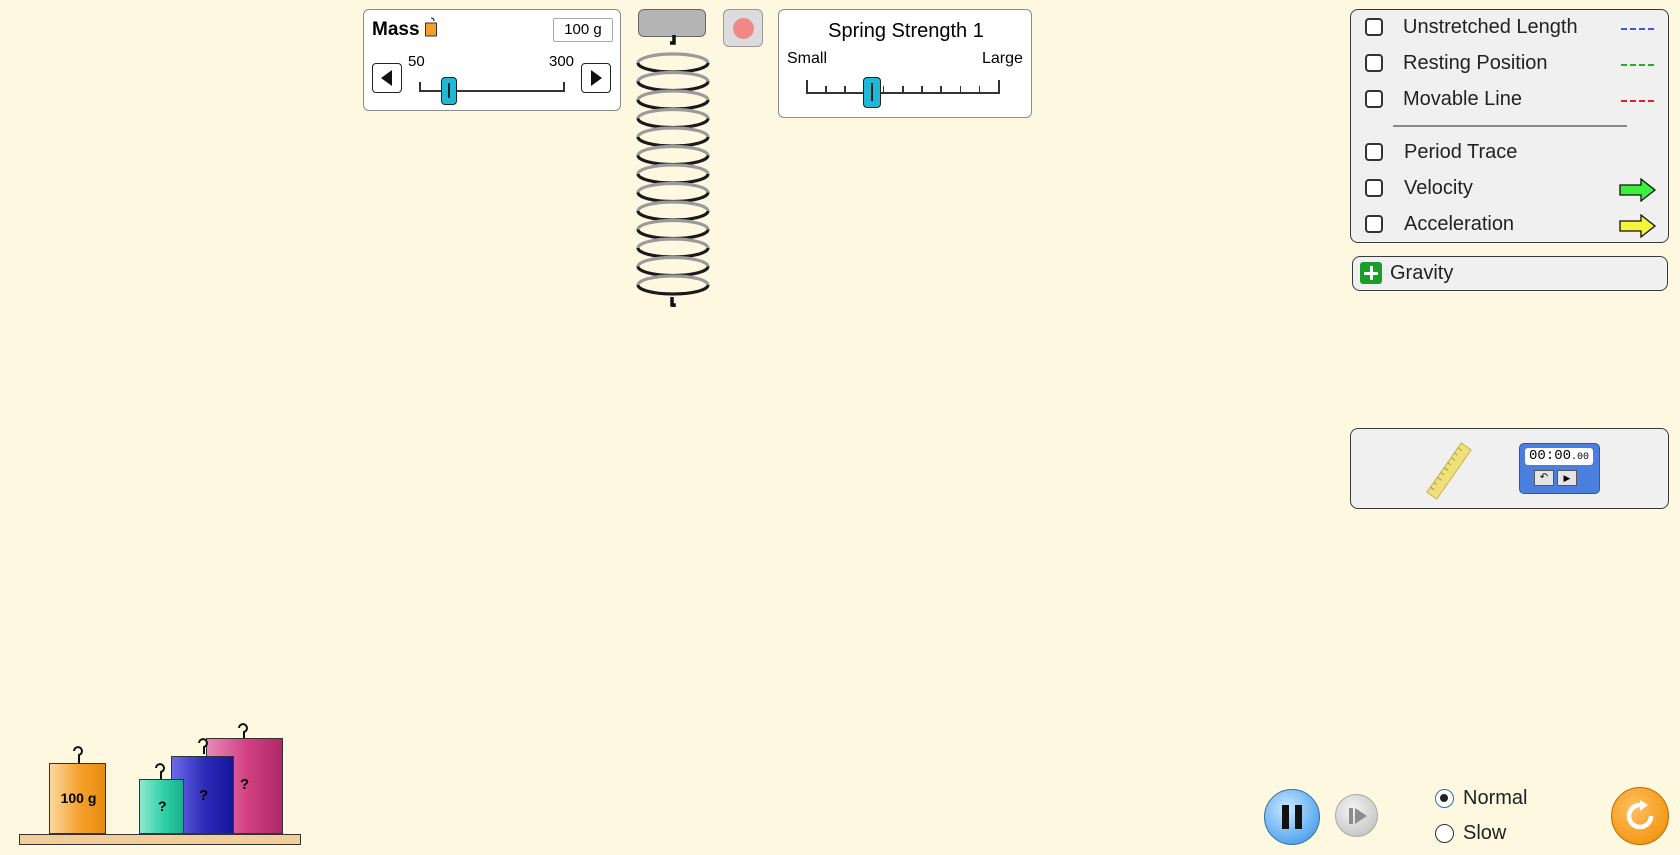  Describe the element at coordinates (672, 23) in the screenshot. I see `spring-hanger` at that location.